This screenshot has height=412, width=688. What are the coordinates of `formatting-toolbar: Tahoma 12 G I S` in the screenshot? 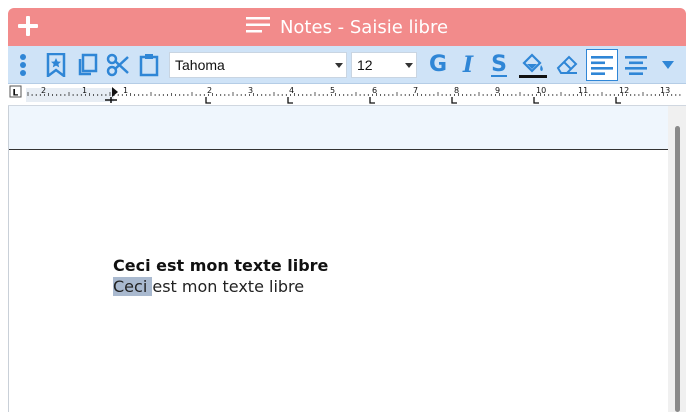 It's located at (347, 65).